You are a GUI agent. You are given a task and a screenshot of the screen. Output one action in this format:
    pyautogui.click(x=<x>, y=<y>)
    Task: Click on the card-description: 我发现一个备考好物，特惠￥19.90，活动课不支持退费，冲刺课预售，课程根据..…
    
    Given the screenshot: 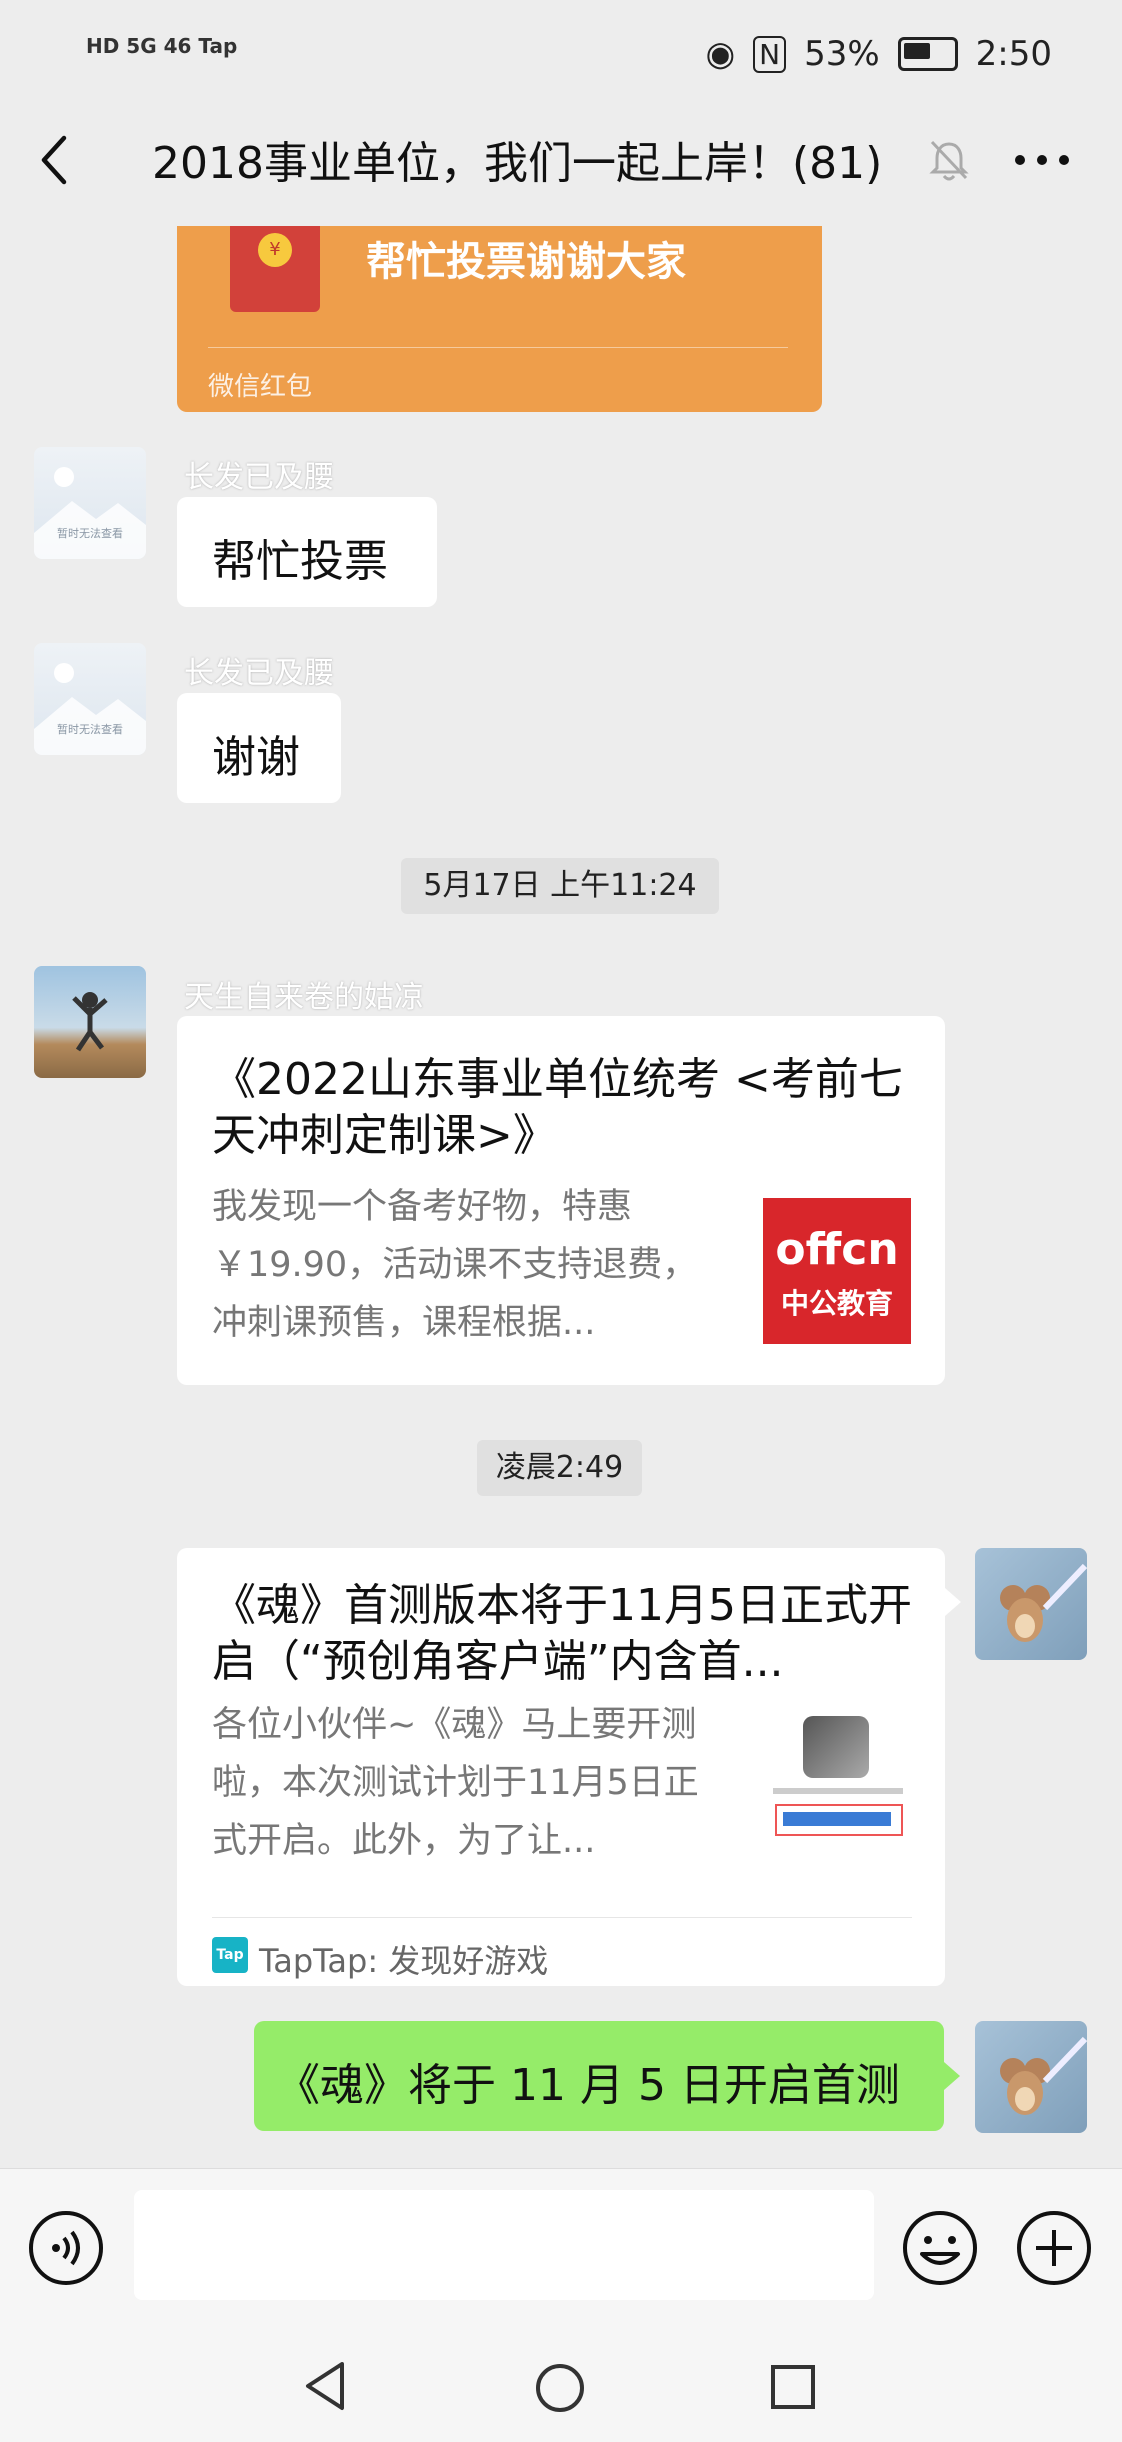 What is the action you would take?
    pyautogui.click(x=455, y=1265)
    